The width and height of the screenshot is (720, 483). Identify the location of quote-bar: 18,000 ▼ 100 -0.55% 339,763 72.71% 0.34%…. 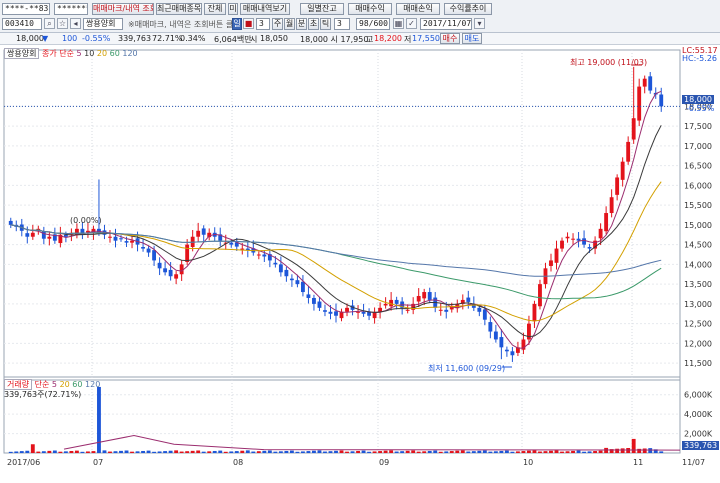
(360, 39).